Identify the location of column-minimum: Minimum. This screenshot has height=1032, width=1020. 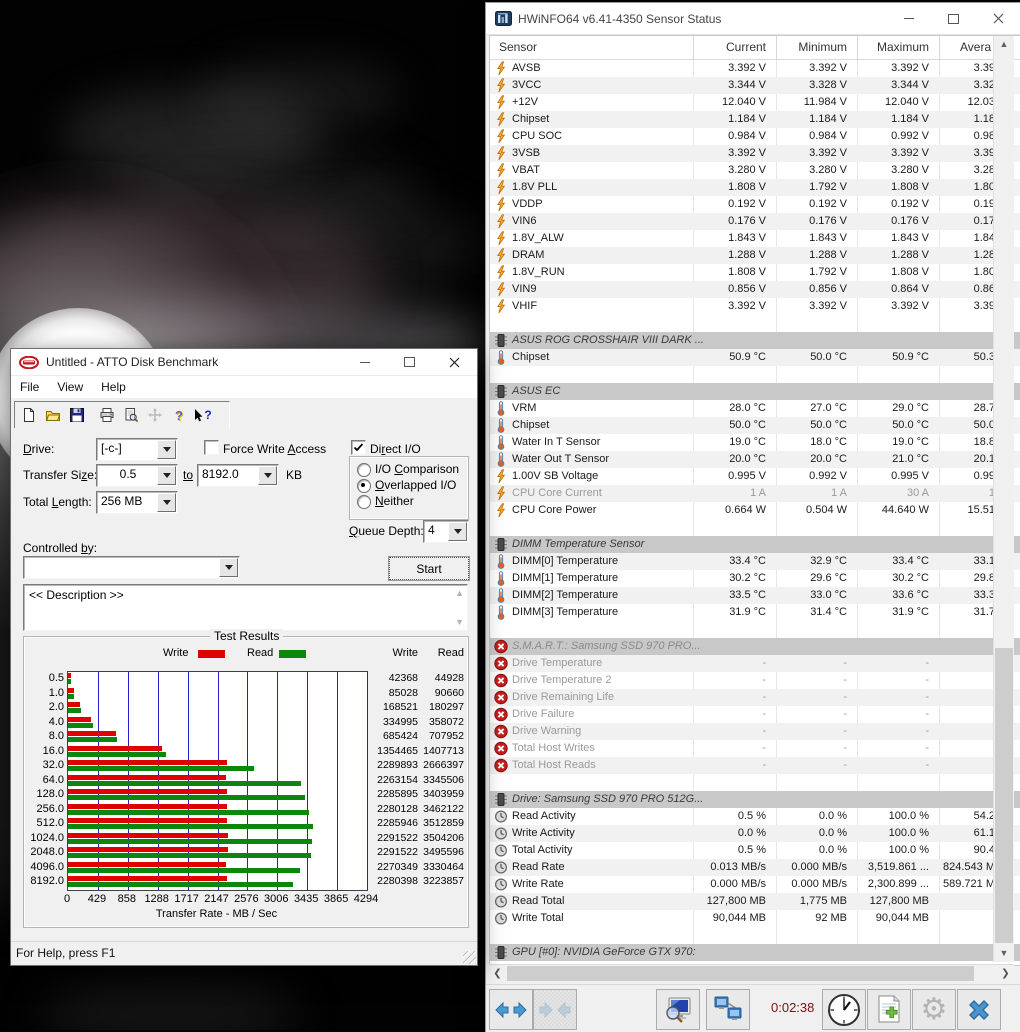
(812, 47).